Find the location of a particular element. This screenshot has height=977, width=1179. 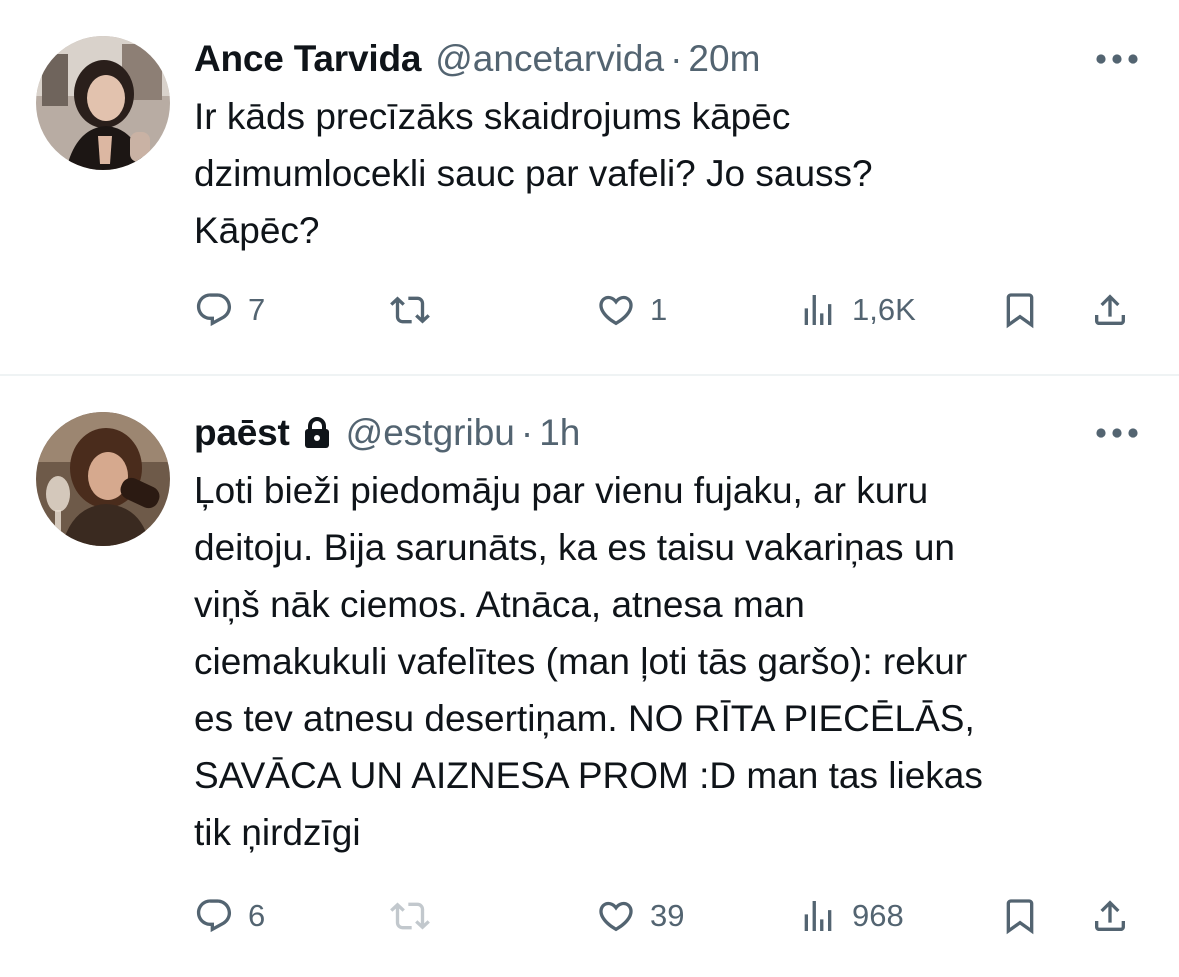

handle: @estgribu is located at coordinates (430, 433).